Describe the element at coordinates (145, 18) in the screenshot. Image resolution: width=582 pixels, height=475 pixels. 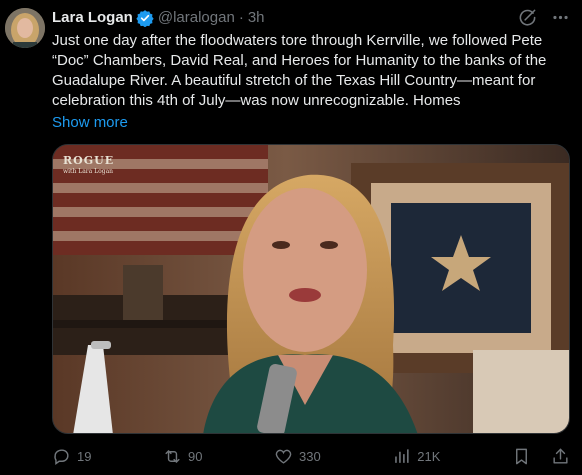
I see `verified-badge-icon` at that location.